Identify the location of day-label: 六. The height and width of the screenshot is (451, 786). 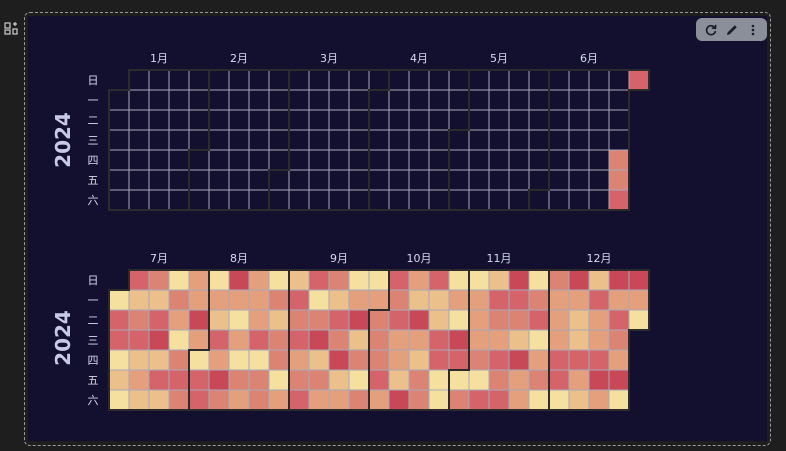
(93, 400).